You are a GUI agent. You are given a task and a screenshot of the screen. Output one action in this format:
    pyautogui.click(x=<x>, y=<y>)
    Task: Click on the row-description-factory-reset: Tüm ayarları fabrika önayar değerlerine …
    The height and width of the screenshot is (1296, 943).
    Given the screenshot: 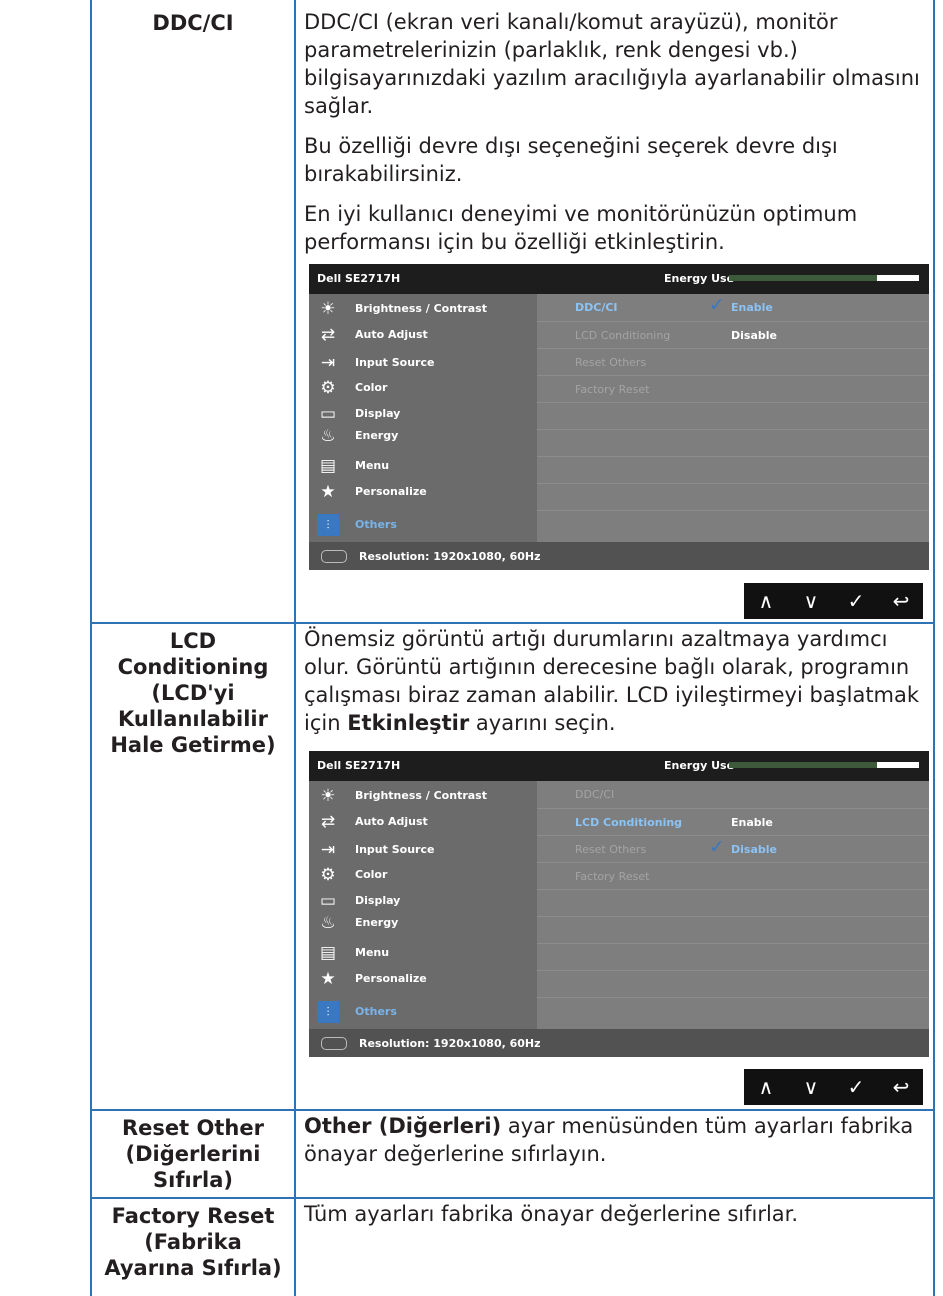 What is the action you would take?
    pyautogui.click(x=616, y=1220)
    